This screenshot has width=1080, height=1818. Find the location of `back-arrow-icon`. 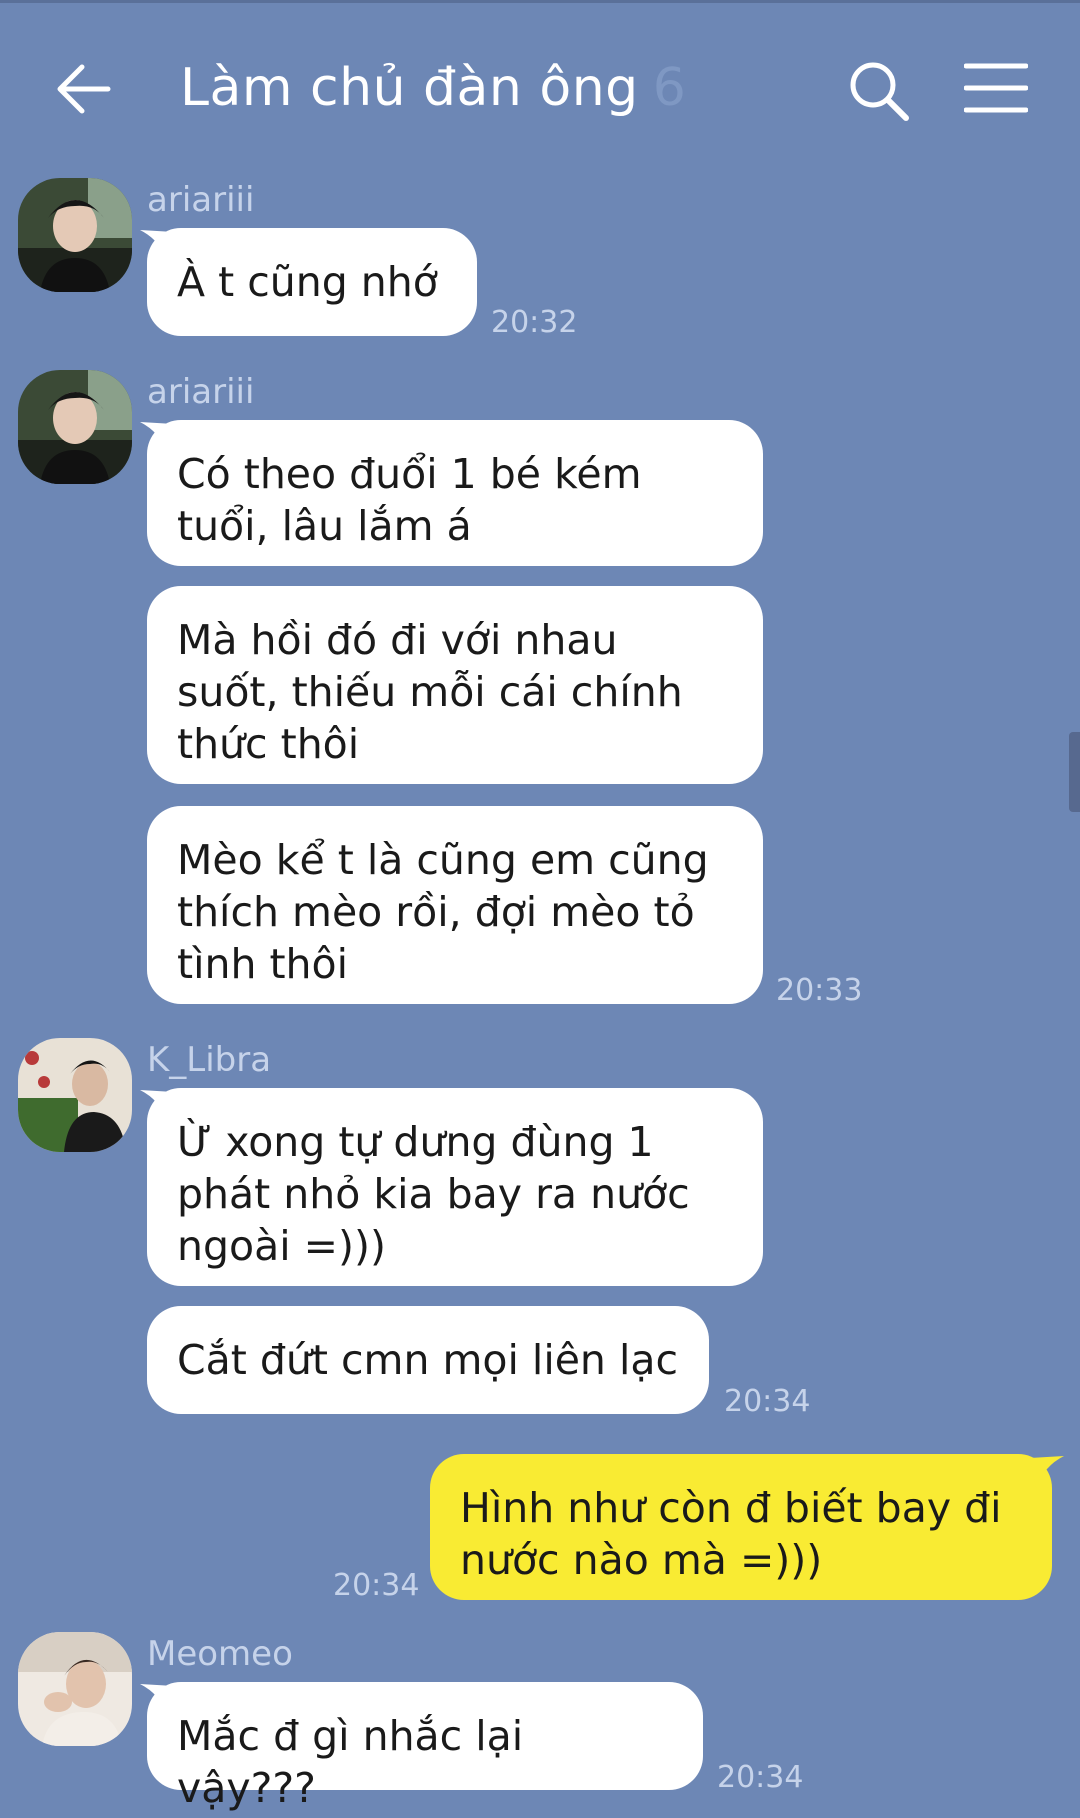

back-arrow-icon is located at coordinates (83, 89).